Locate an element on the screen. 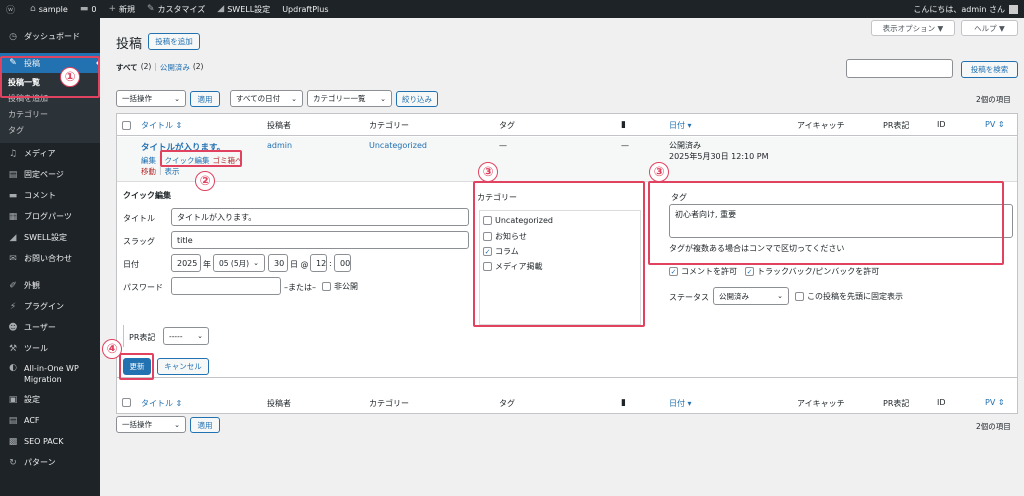  new-label: 新規 is located at coordinates (126, 9).